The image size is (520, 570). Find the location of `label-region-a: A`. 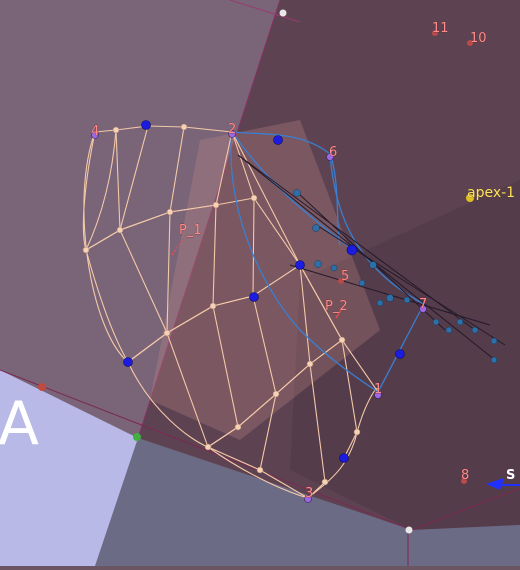

label-region-a: A is located at coordinates (19, 424).